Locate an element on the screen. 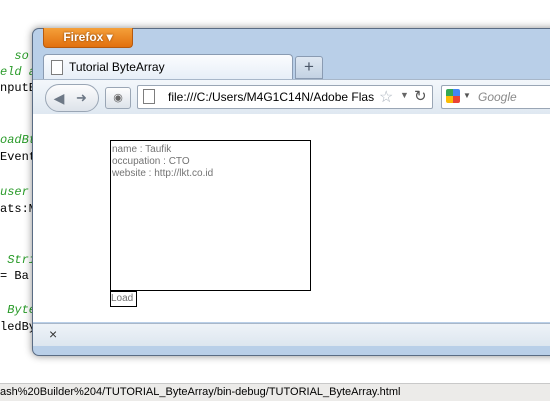 Image resolution: width=550 pixels, height=401 pixels. search-engine-dropdown-icon: ▼ is located at coordinates (467, 95).